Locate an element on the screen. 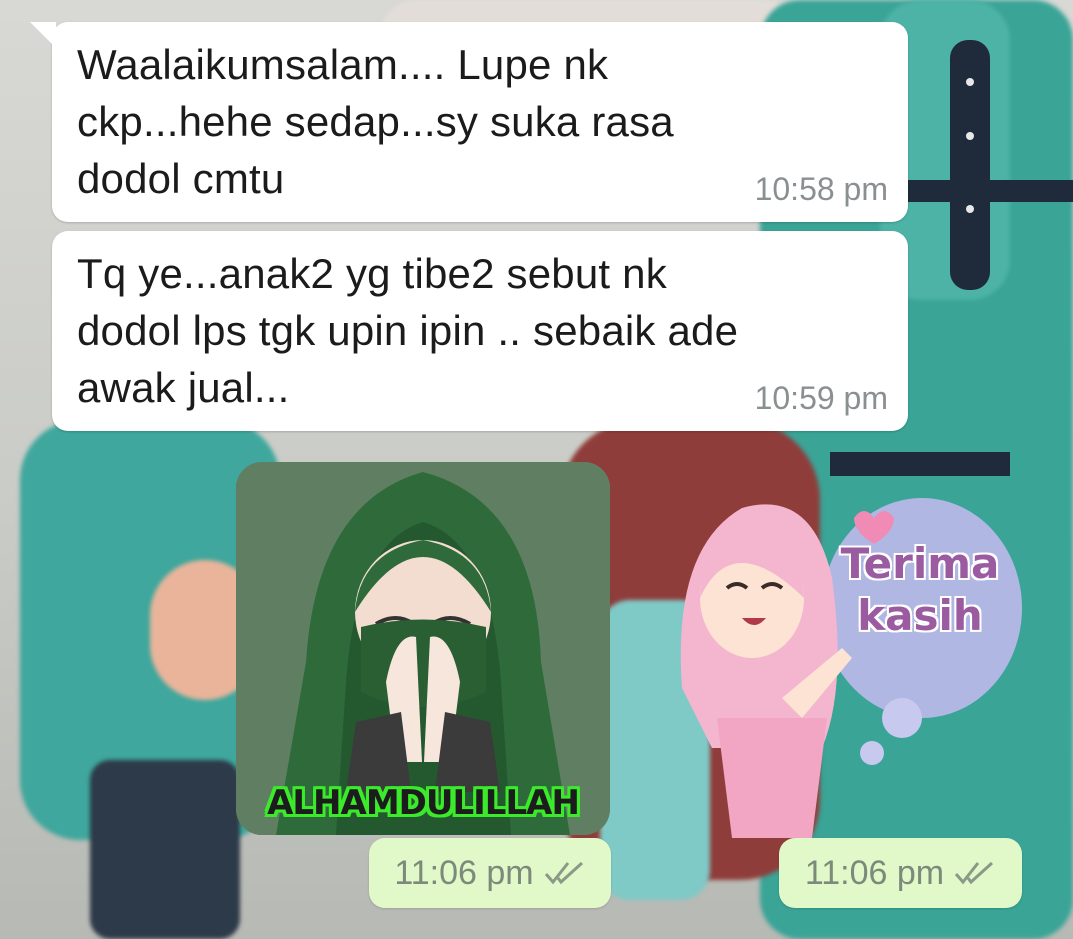  sticker-caption: ALHAMDULILLAH is located at coordinates (423, 803).